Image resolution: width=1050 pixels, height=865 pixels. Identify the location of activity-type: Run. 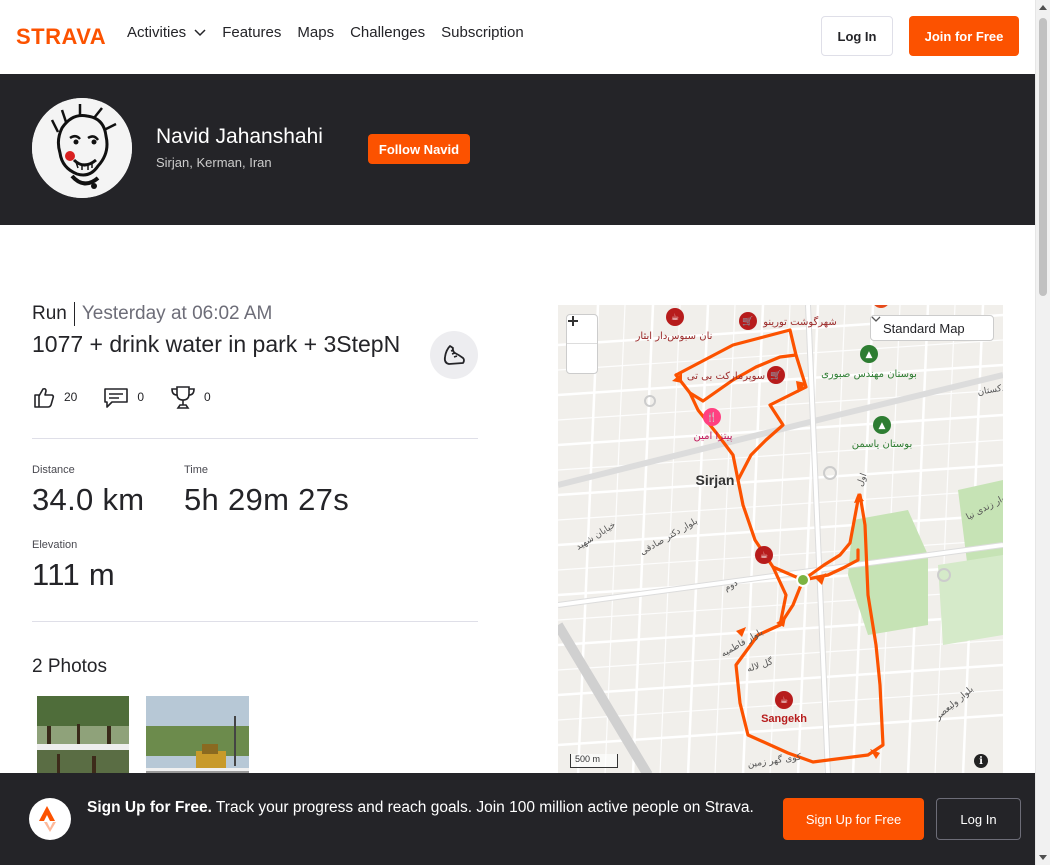
(49, 313).